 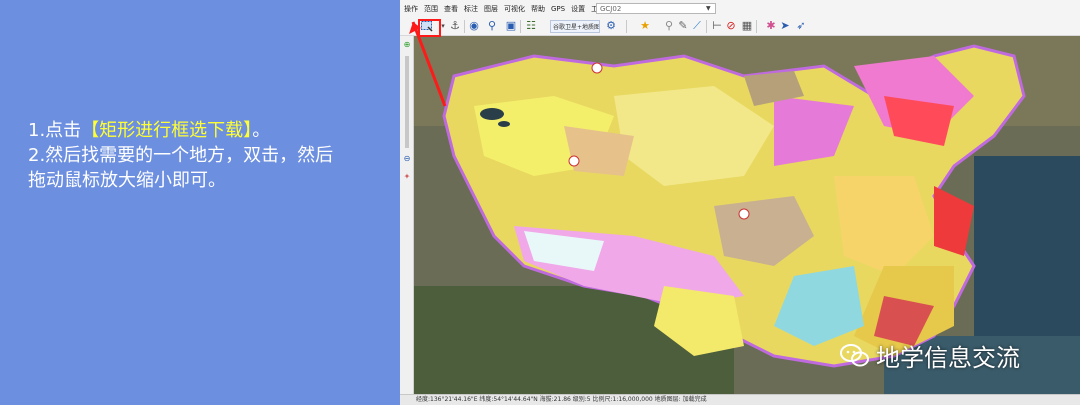 What do you see at coordinates (771, 26) in the screenshot?
I see `tools-icon: ✱` at bounding box center [771, 26].